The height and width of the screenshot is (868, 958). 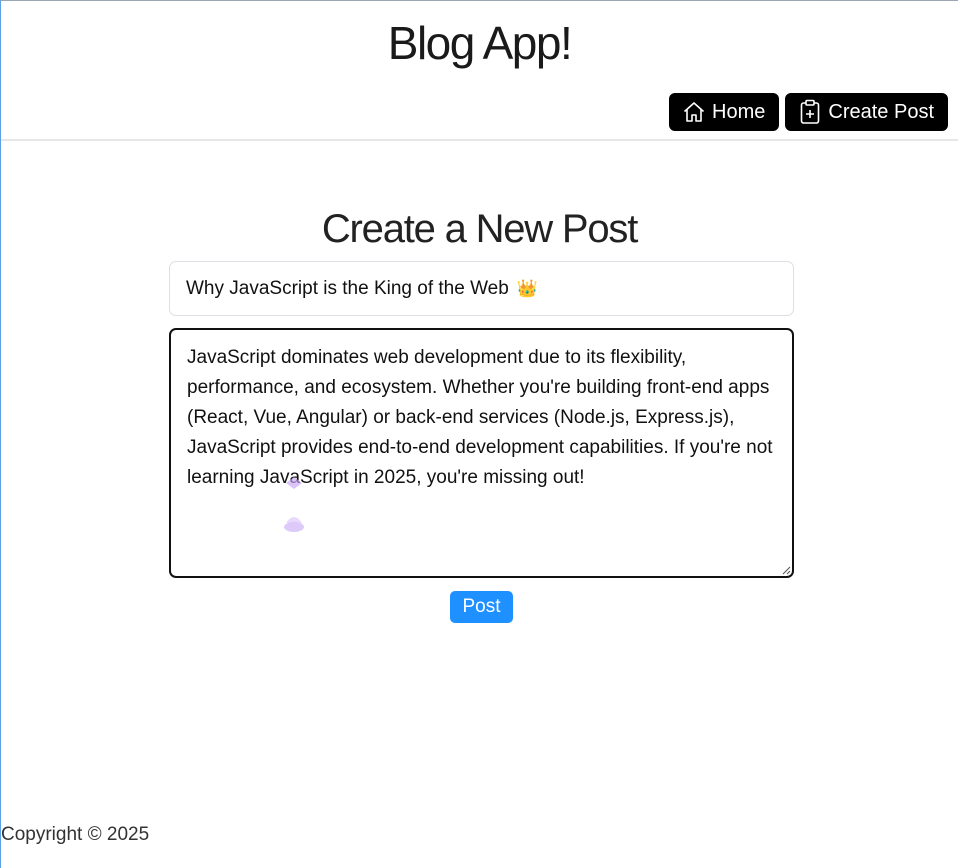 What do you see at coordinates (786, 570) in the screenshot?
I see `resize-handle-icon` at bounding box center [786, 570].